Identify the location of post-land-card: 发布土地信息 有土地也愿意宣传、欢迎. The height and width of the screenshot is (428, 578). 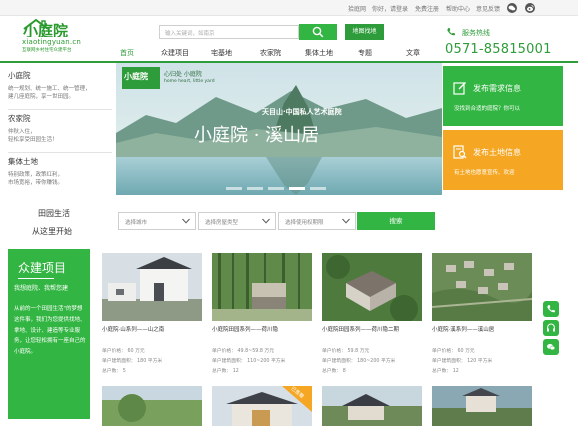
(503, 160).